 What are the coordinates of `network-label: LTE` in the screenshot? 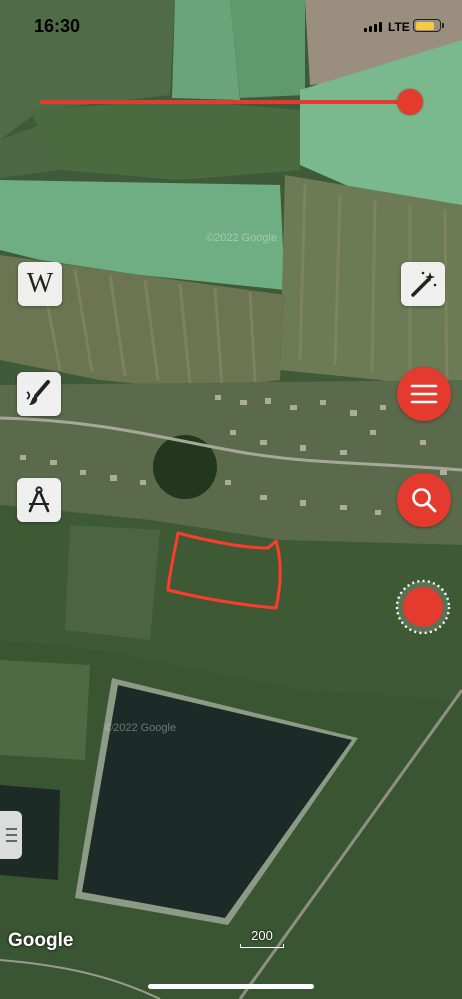 It's located at (399, 27).